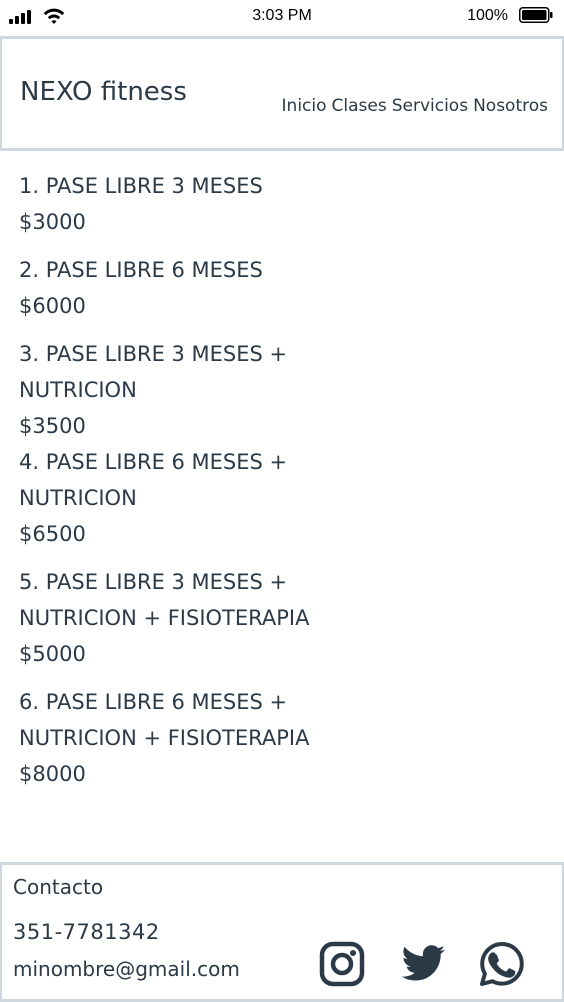  Describe the element at coordinates (52, 306) in the screenshot. I see `plan-price: $6000` at that location.